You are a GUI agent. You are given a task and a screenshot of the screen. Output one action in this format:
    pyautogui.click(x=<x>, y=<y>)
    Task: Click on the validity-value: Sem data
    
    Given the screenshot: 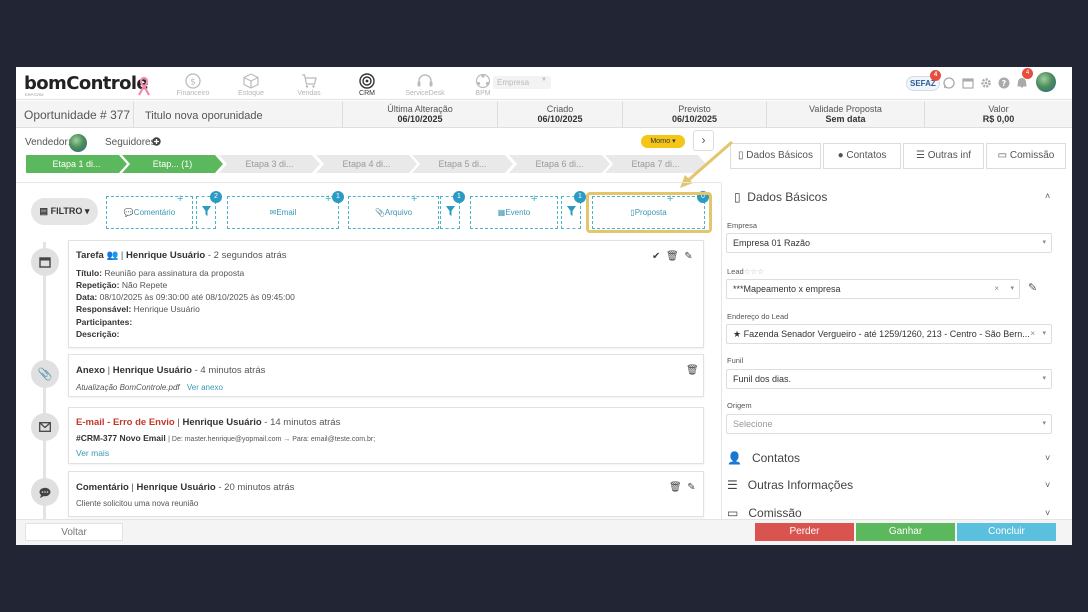 What is the action you would take?
    pyautogui.click(x=845, y=119)
    